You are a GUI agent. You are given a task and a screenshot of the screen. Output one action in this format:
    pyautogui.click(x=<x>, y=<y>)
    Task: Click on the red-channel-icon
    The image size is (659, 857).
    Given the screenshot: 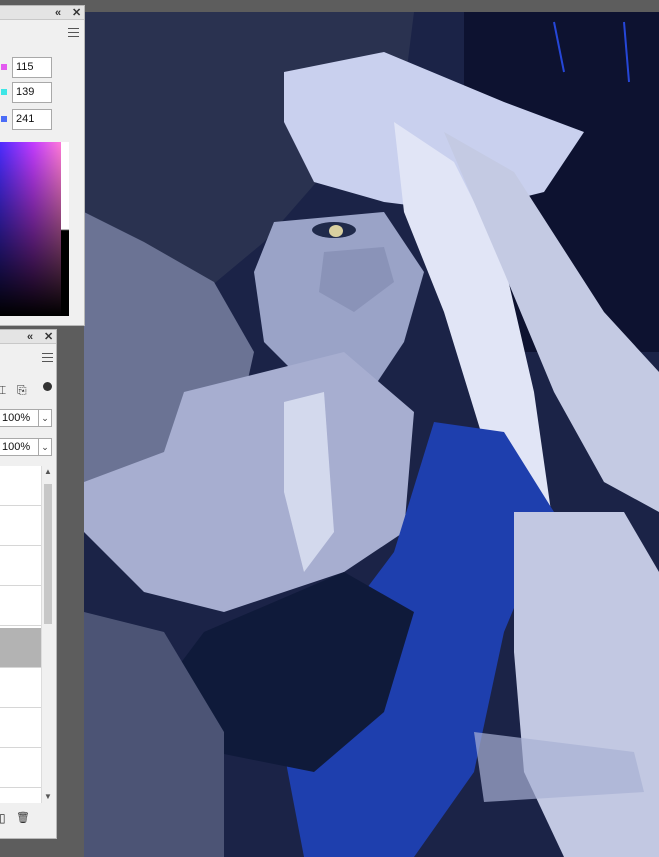 What is the action you would take?
    pyautogui.click(x=4, y=67)
    